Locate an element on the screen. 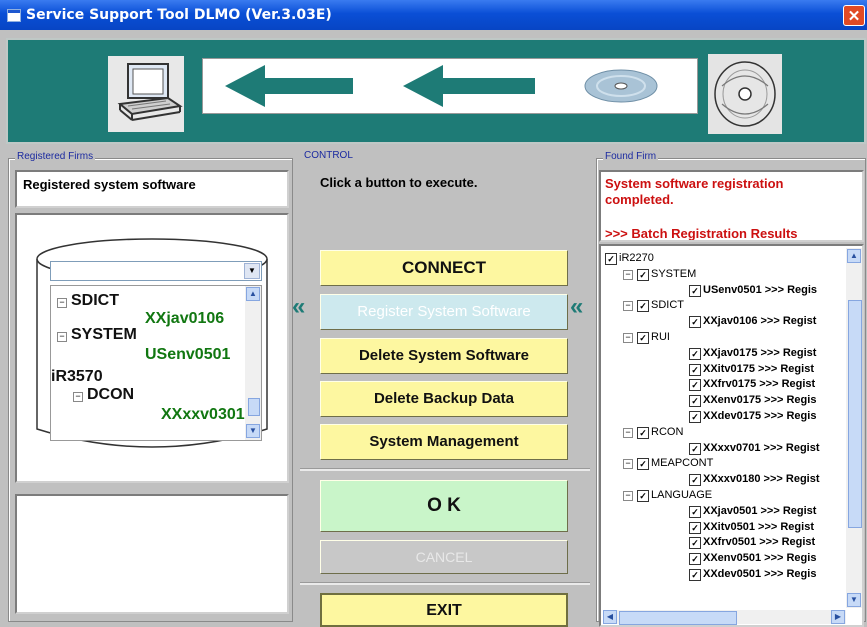  exit-button: EXIT is located at coordinates (444, 610).